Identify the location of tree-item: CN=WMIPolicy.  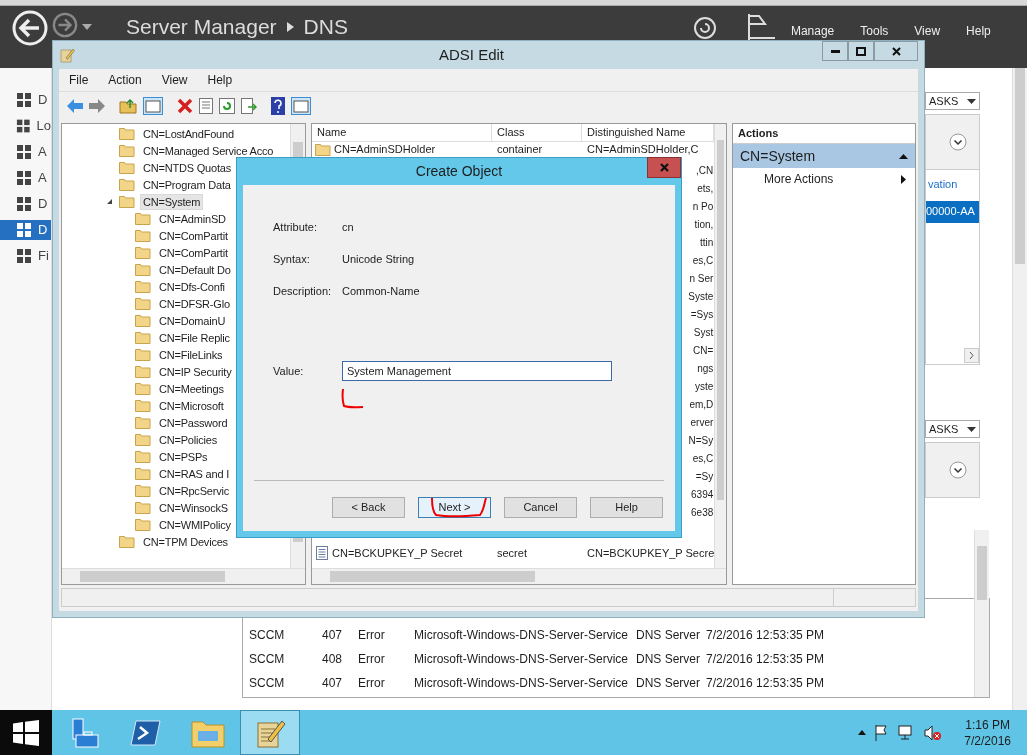
(195, 524).